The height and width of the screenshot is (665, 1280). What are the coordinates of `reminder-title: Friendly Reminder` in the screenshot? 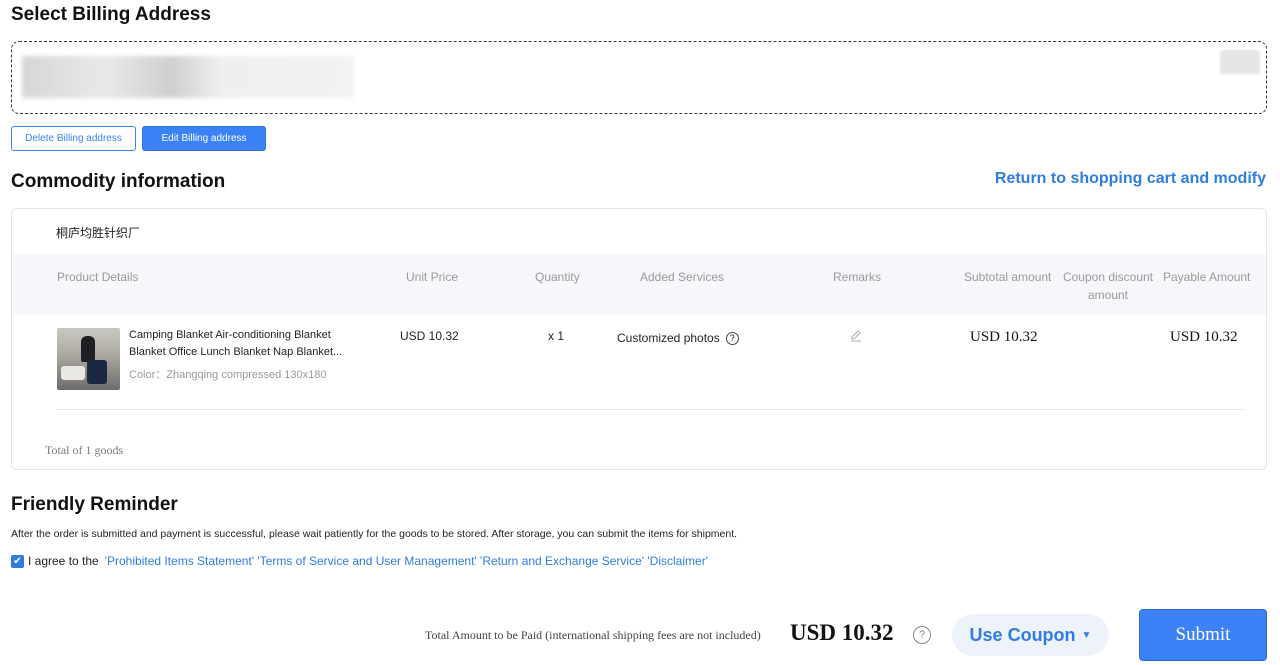 It's located at (94, 504).